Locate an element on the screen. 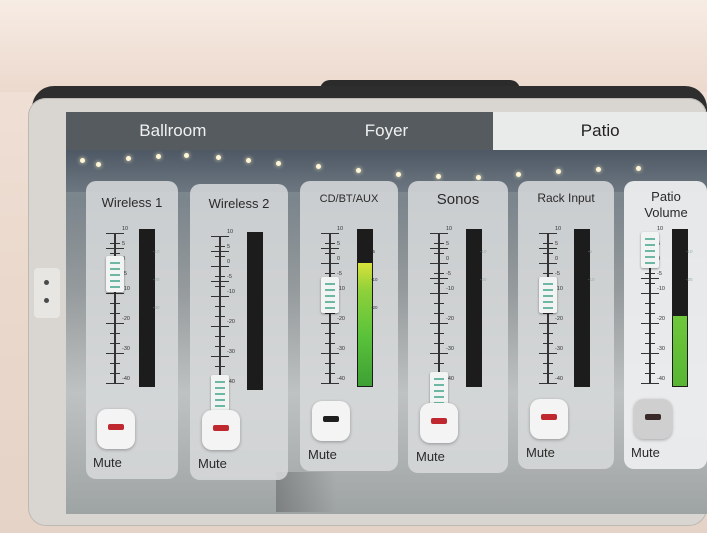 This screenshot has width=707, height=533. zone-tabs: Ballroom Foyer Patio is located at coordinates (386, 131).